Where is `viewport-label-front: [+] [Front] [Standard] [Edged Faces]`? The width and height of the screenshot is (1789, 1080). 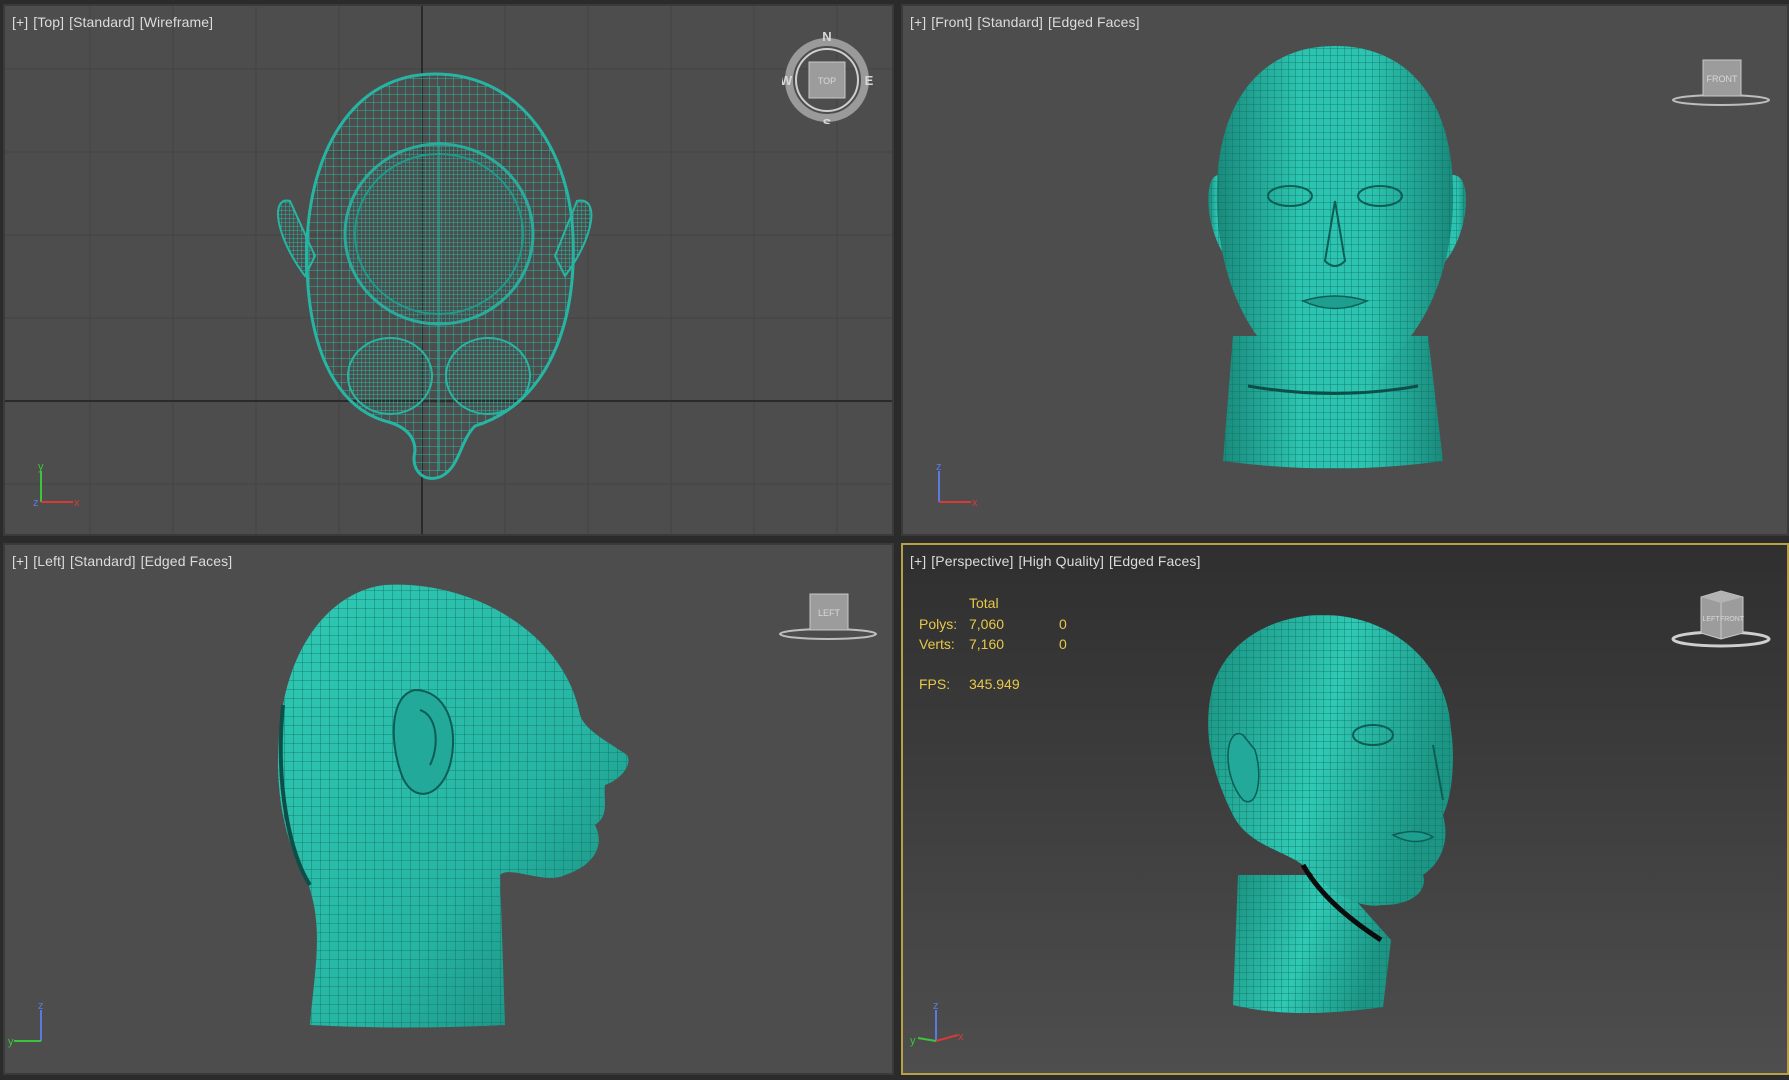
viewport-label-front: [+] [Front] [Standard] [Edged Faces] is located at coordinates (1027, 22).